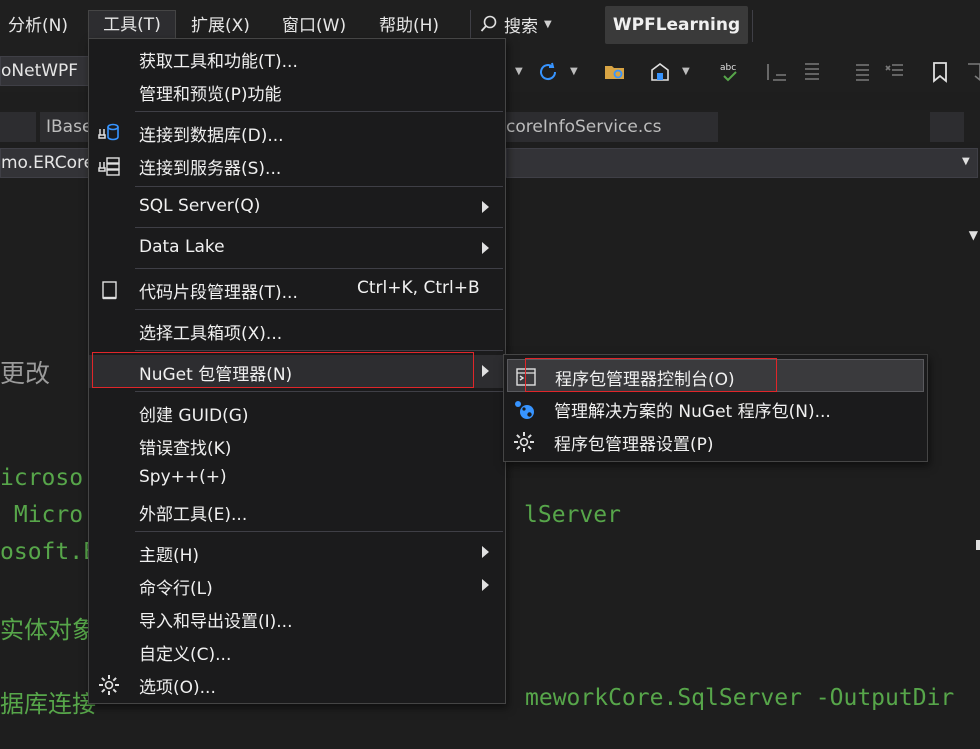 This screenshot has width=980, height=749. Describe the element at coordinates (185, 449) in the screenshot. I see `menu-item-label: 错误查找(K)` at that location.